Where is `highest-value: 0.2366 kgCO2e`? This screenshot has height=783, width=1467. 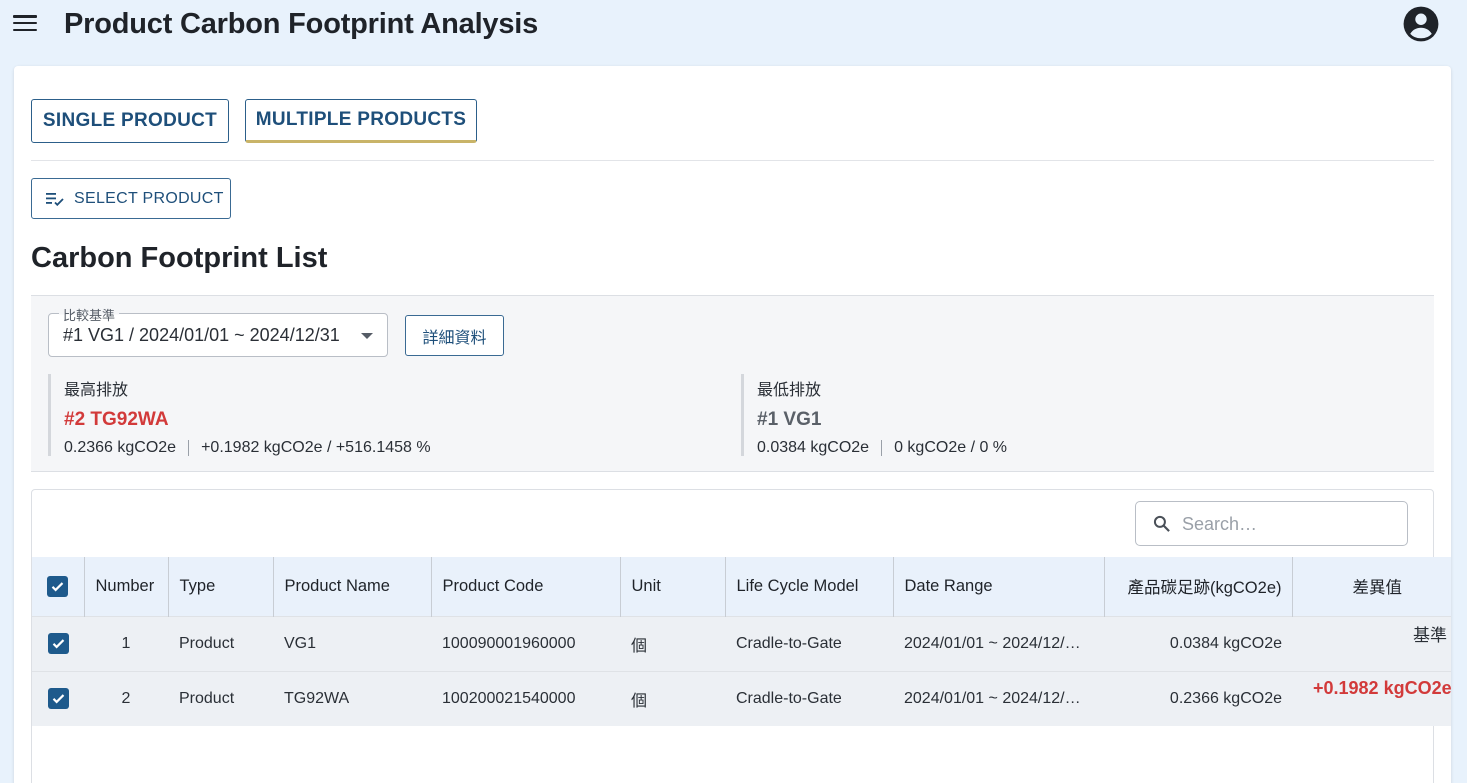 highest-value: 0.2366 kgCO2e is located at coordinates (120, 447).